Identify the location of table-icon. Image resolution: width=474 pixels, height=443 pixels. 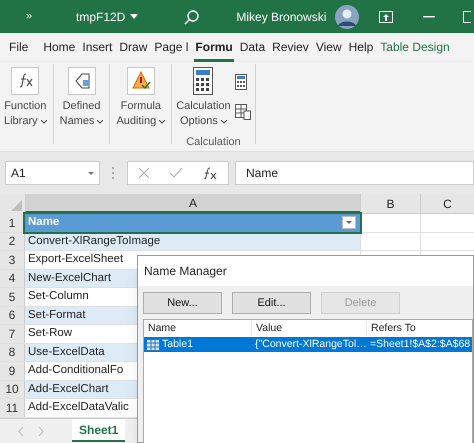
(153, 344).